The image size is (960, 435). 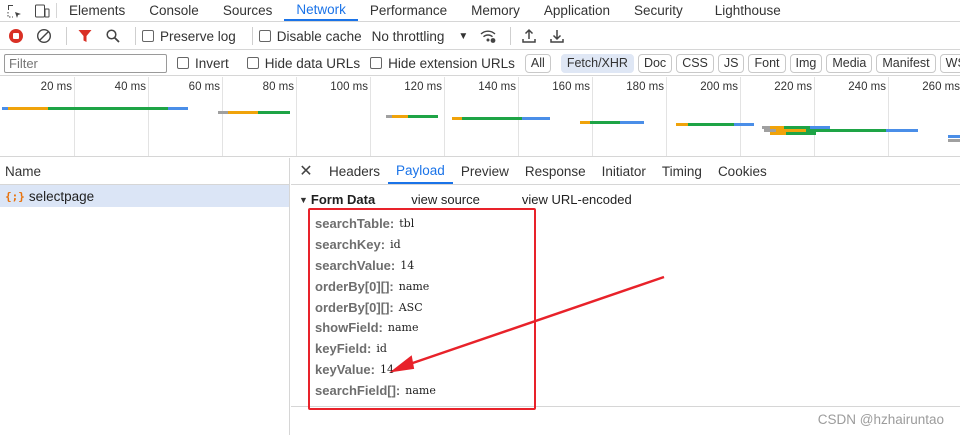 I want to click on request-row-selectpage: {;} selectpage, so click(x=144, y=196).